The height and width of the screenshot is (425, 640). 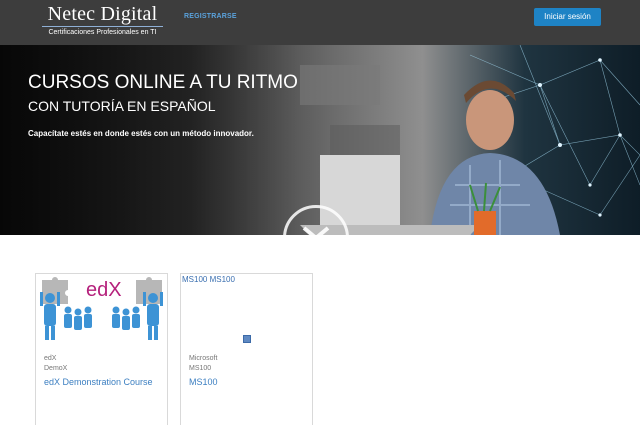 I want to click on hero-title: CURSOS ONLINE A TU RITMO, so click(x=163, y=82).